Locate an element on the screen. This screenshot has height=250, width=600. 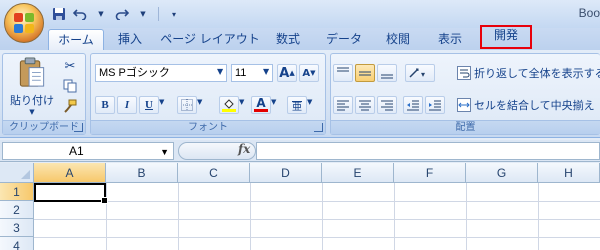
orientation-icon: ▾ is located at coordinates (417, 73).